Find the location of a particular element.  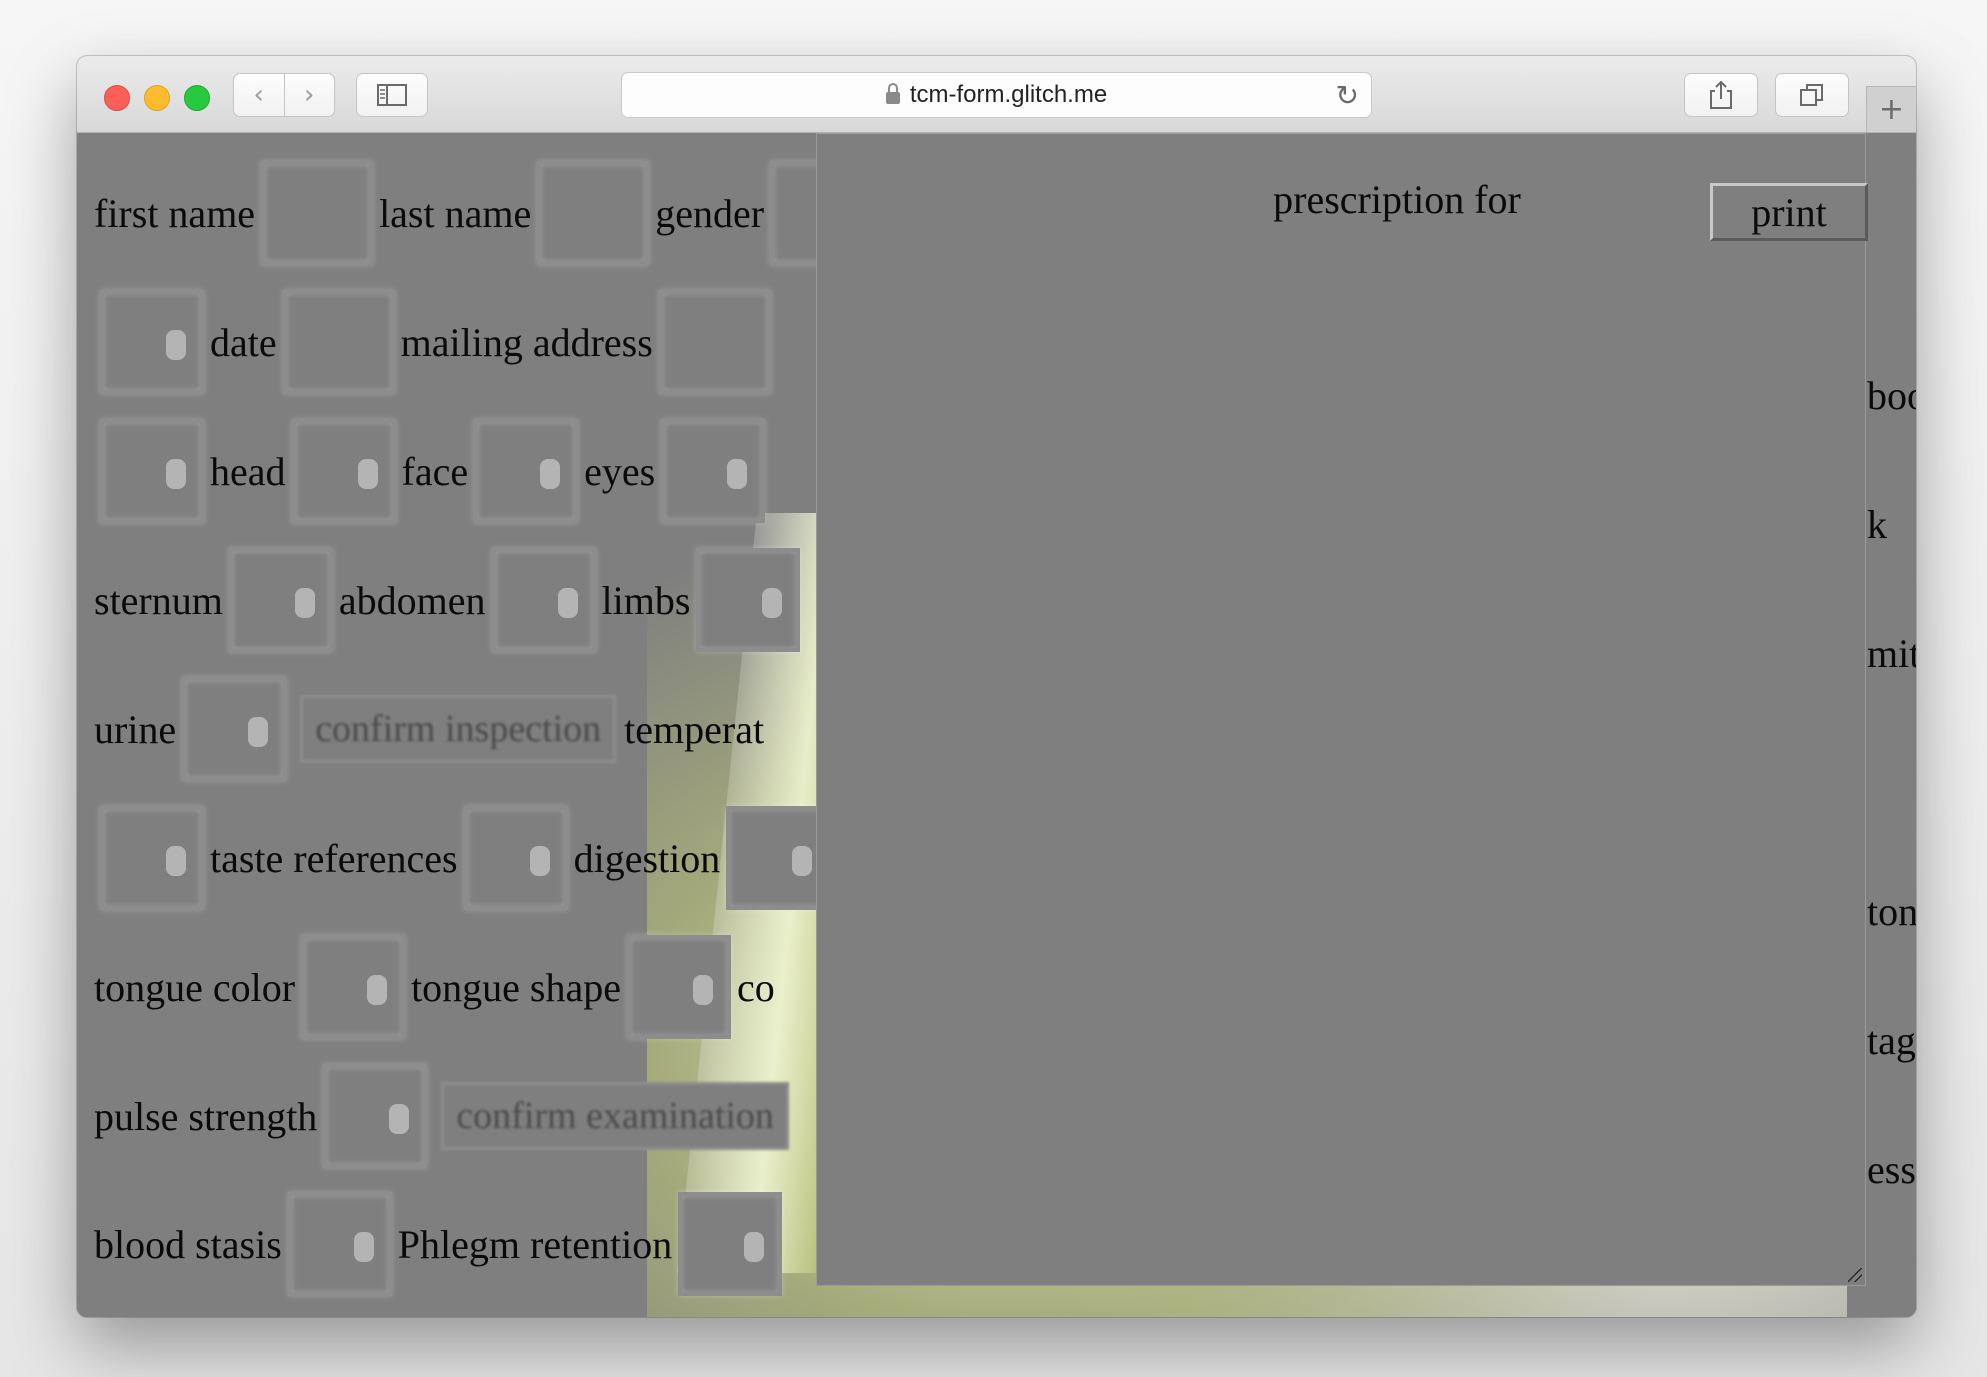

label-mailing-address: mailing address is located at coordinates (526, 342).